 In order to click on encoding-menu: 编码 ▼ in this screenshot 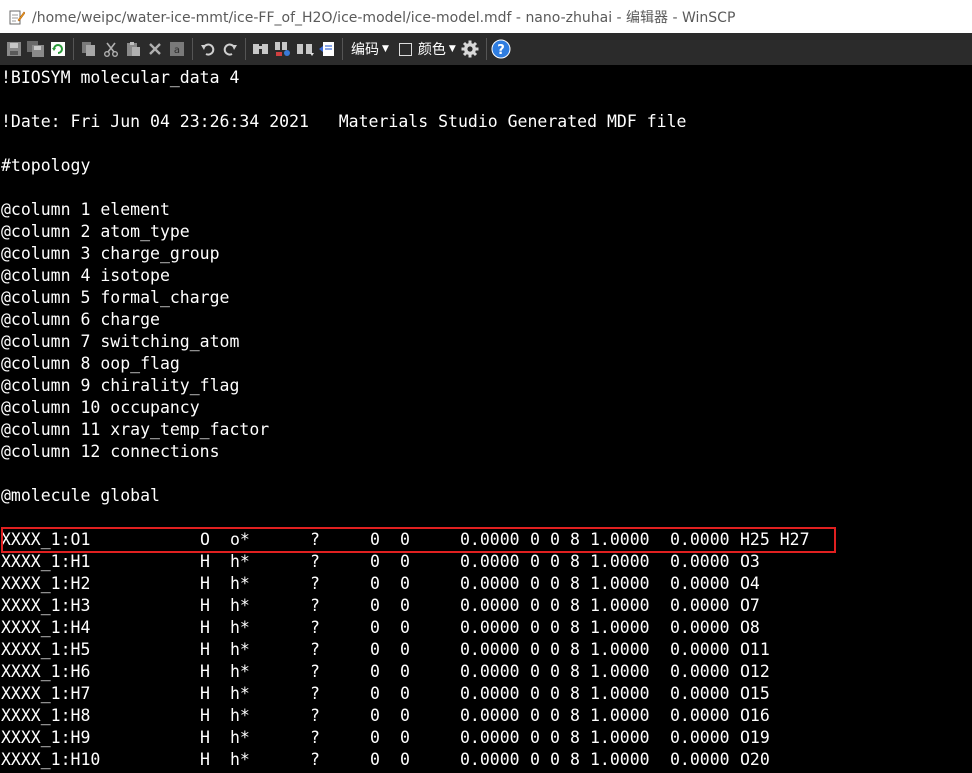, I will do `click(370, 49)`.